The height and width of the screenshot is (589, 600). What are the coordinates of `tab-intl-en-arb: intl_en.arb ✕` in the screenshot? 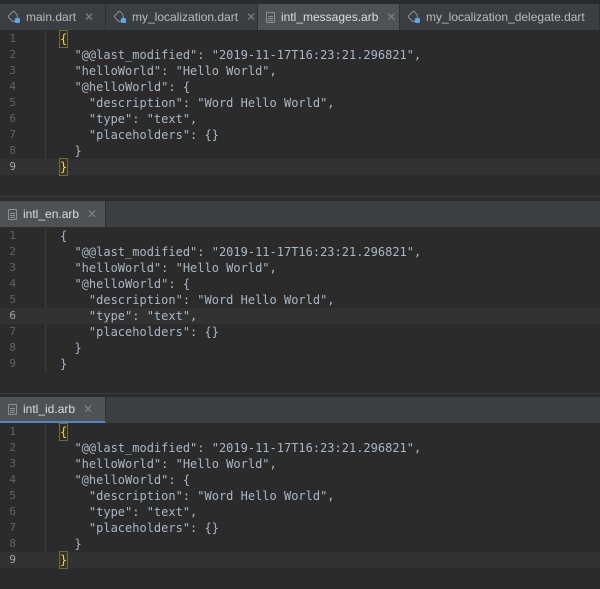 It's located at (53, 214).